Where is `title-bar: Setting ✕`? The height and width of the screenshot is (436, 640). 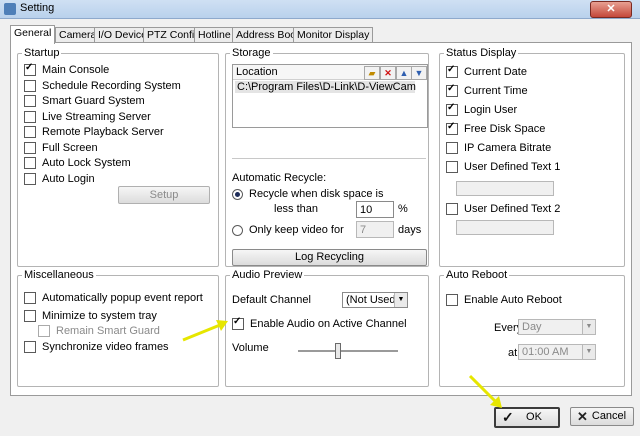
title-bar: Setting ✕ is located at coordinates (320, 9).